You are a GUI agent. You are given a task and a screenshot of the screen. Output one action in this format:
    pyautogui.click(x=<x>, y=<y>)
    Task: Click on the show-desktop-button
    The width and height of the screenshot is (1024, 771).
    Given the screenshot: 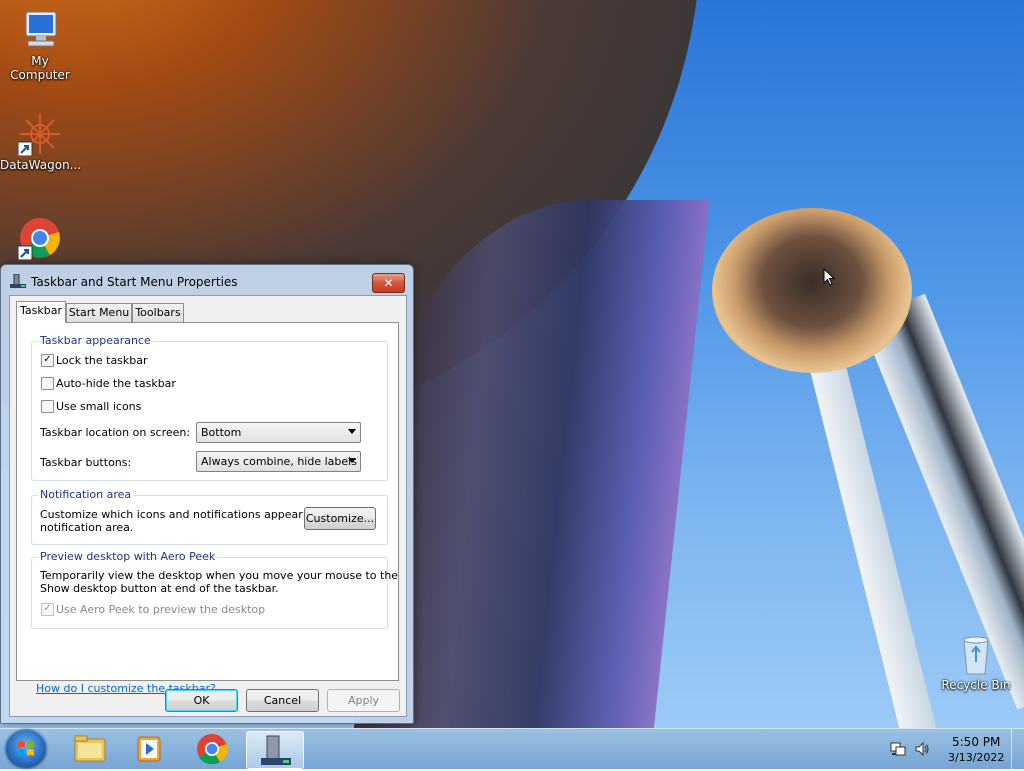 What is the action you would take?
    pyautogui.click(x=1017, y=749)
    